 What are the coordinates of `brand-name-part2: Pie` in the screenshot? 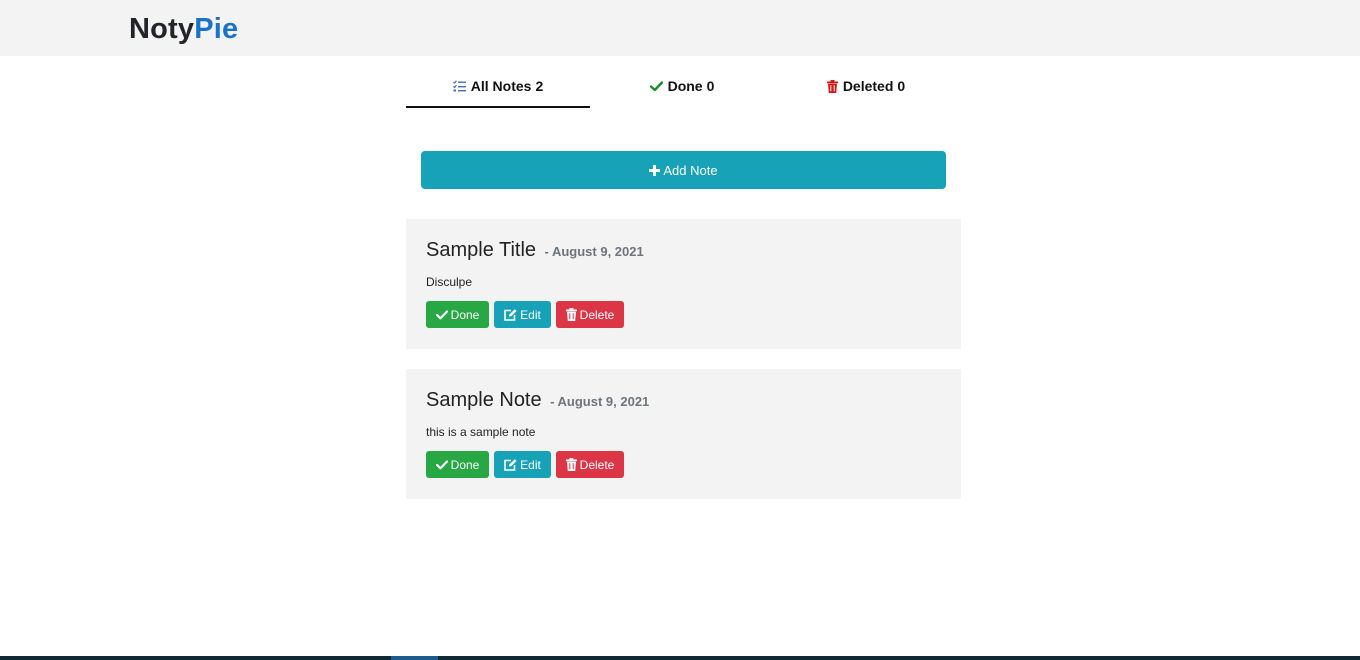 It's located at (216, 29).